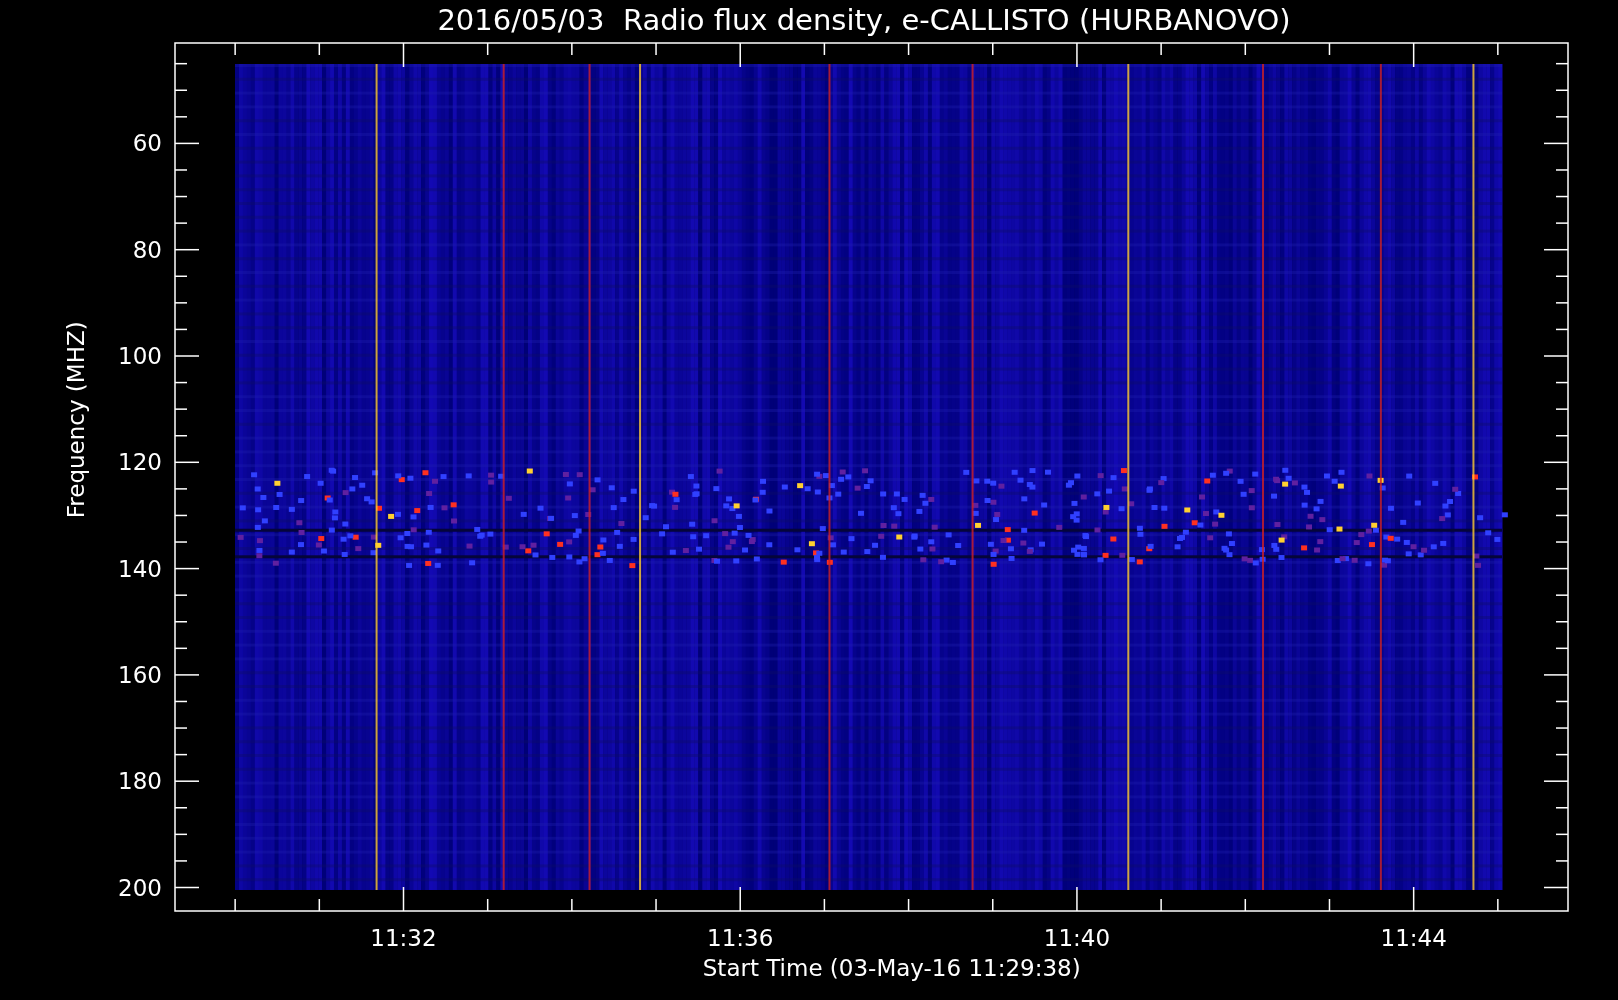 The height and width of the screenshot is (1000, 1618). I want to click on tick-label: 100, so click(140, 356).